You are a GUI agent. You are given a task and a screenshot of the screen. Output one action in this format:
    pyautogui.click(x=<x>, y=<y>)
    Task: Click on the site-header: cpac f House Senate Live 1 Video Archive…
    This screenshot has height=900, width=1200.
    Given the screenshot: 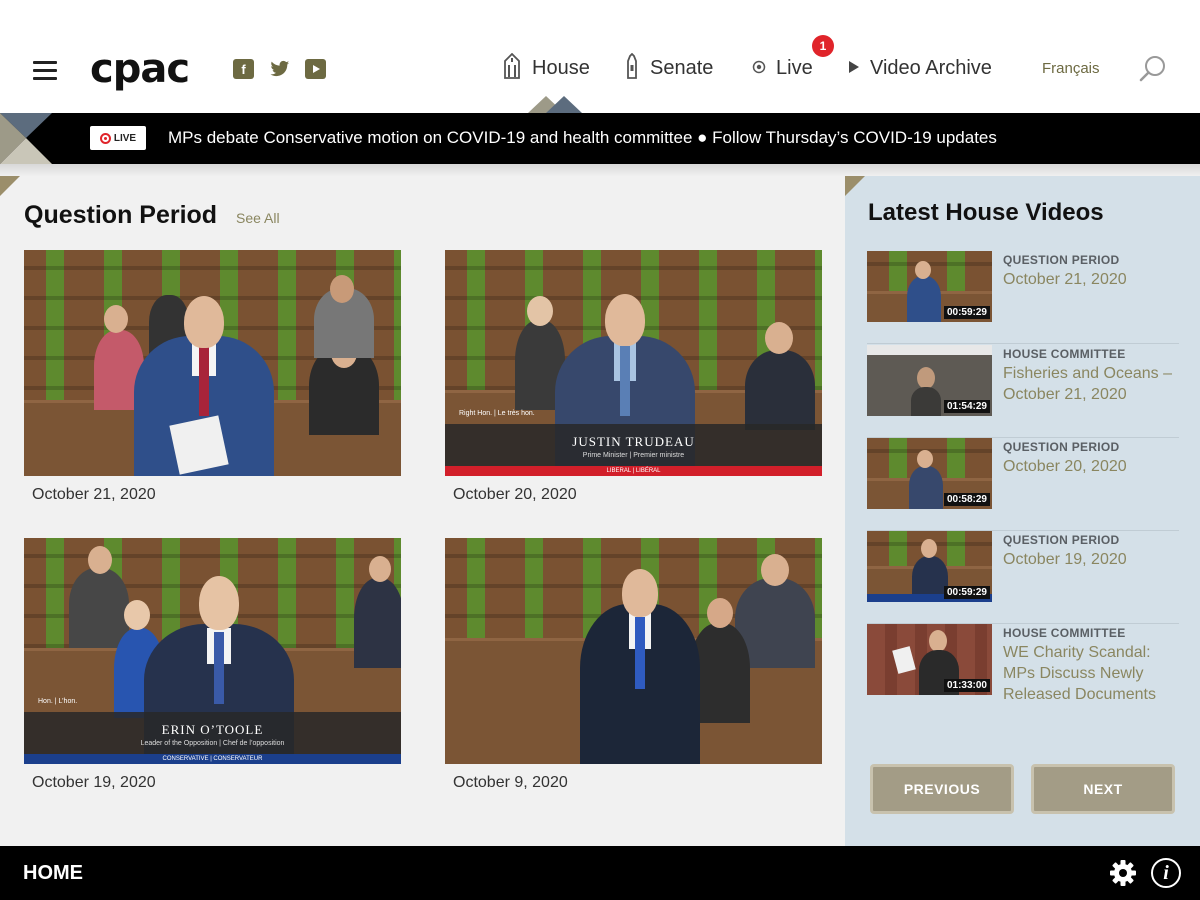 What is the action you would take?
    pyautogui.click(x=600, y=56)
    